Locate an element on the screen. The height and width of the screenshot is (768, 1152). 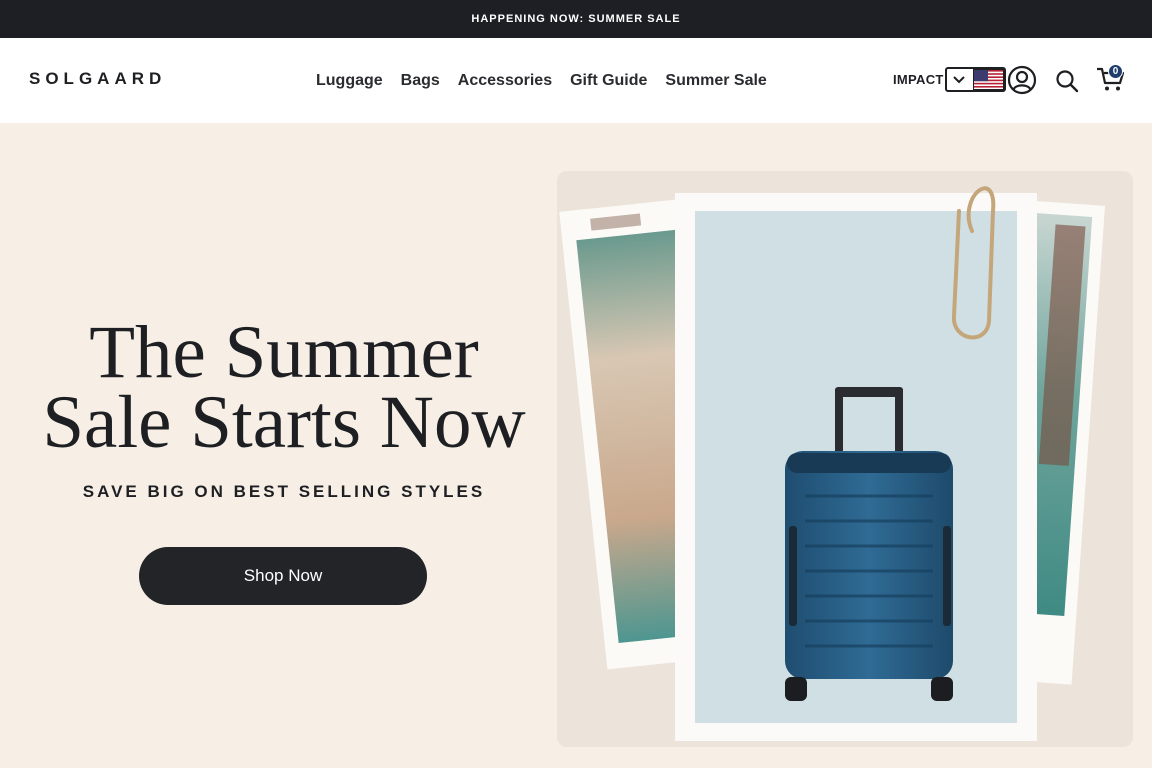
locale-selector is located at coordinates (975, 79).